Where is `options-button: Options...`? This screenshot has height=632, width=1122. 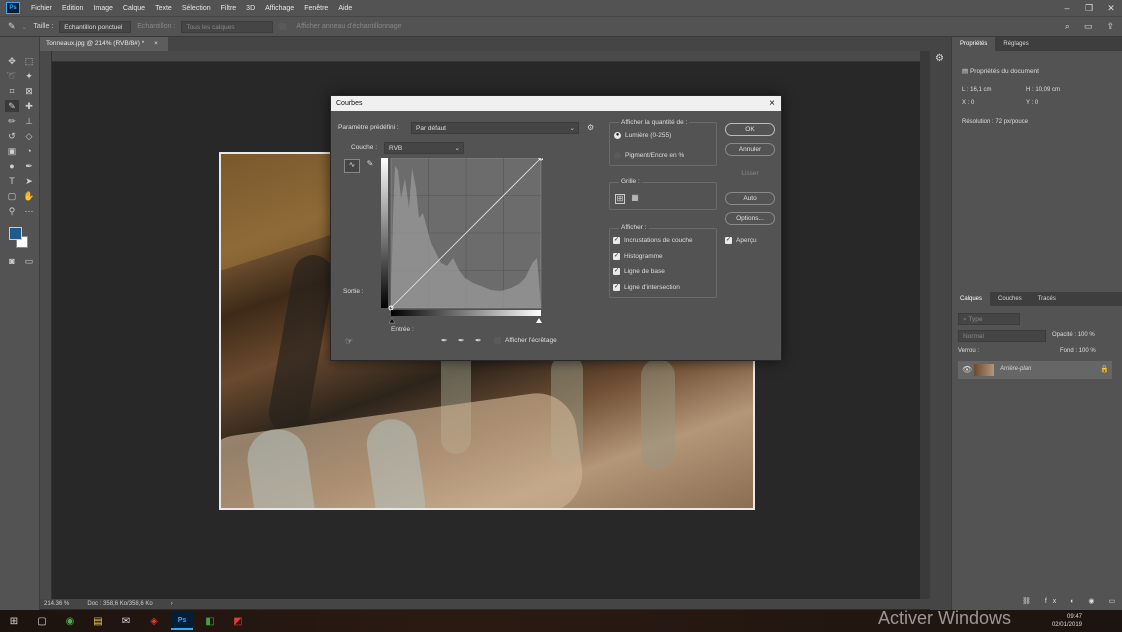 options-button: Options... is located at coordinates (750, 218).